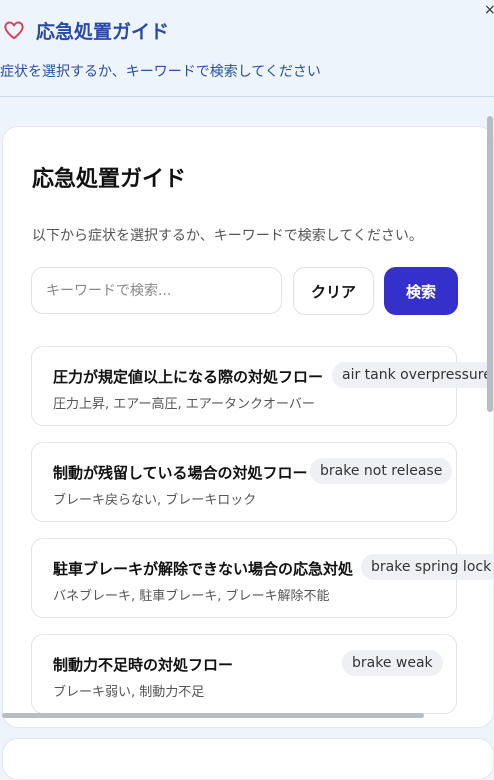 Image resolution: width=494 pixels, height=780 pixels. I want to click on vertical-scrollbar, so click(490, 264).